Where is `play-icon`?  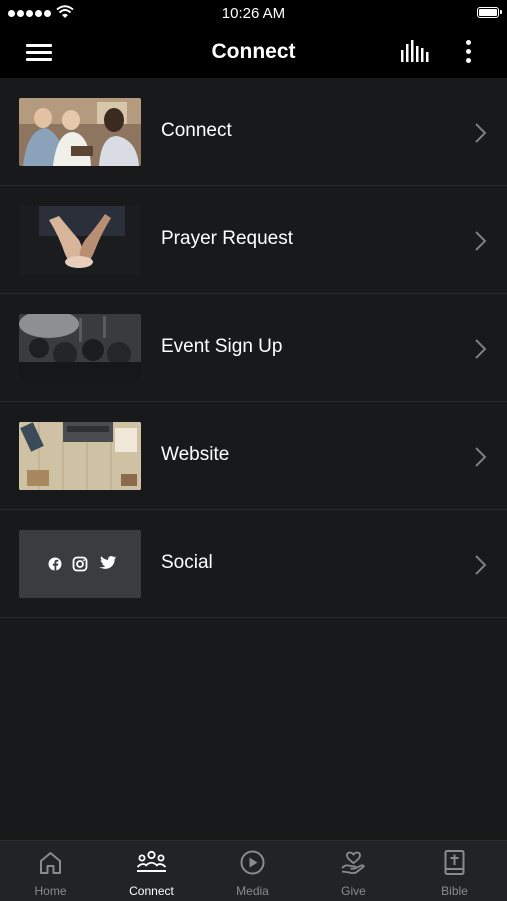 play-icon is located at coordinates (252, 862).